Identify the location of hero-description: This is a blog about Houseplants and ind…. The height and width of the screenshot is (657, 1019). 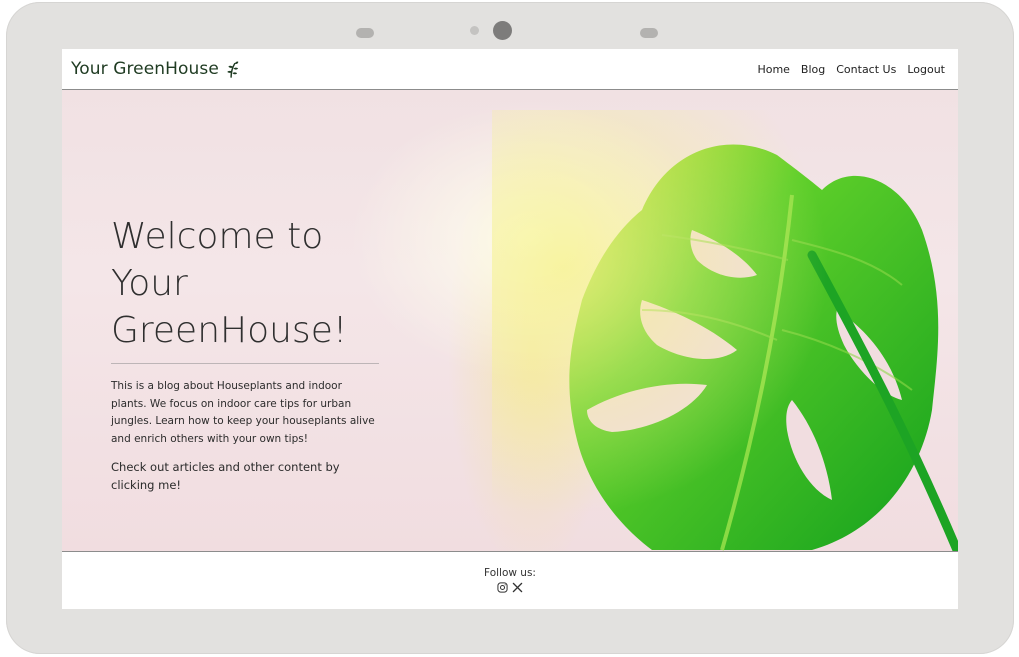
(243, 412).